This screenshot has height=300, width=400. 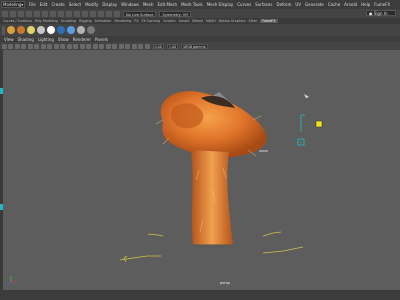 I want to click on camera-label: persp, so click(x=225, y=283).